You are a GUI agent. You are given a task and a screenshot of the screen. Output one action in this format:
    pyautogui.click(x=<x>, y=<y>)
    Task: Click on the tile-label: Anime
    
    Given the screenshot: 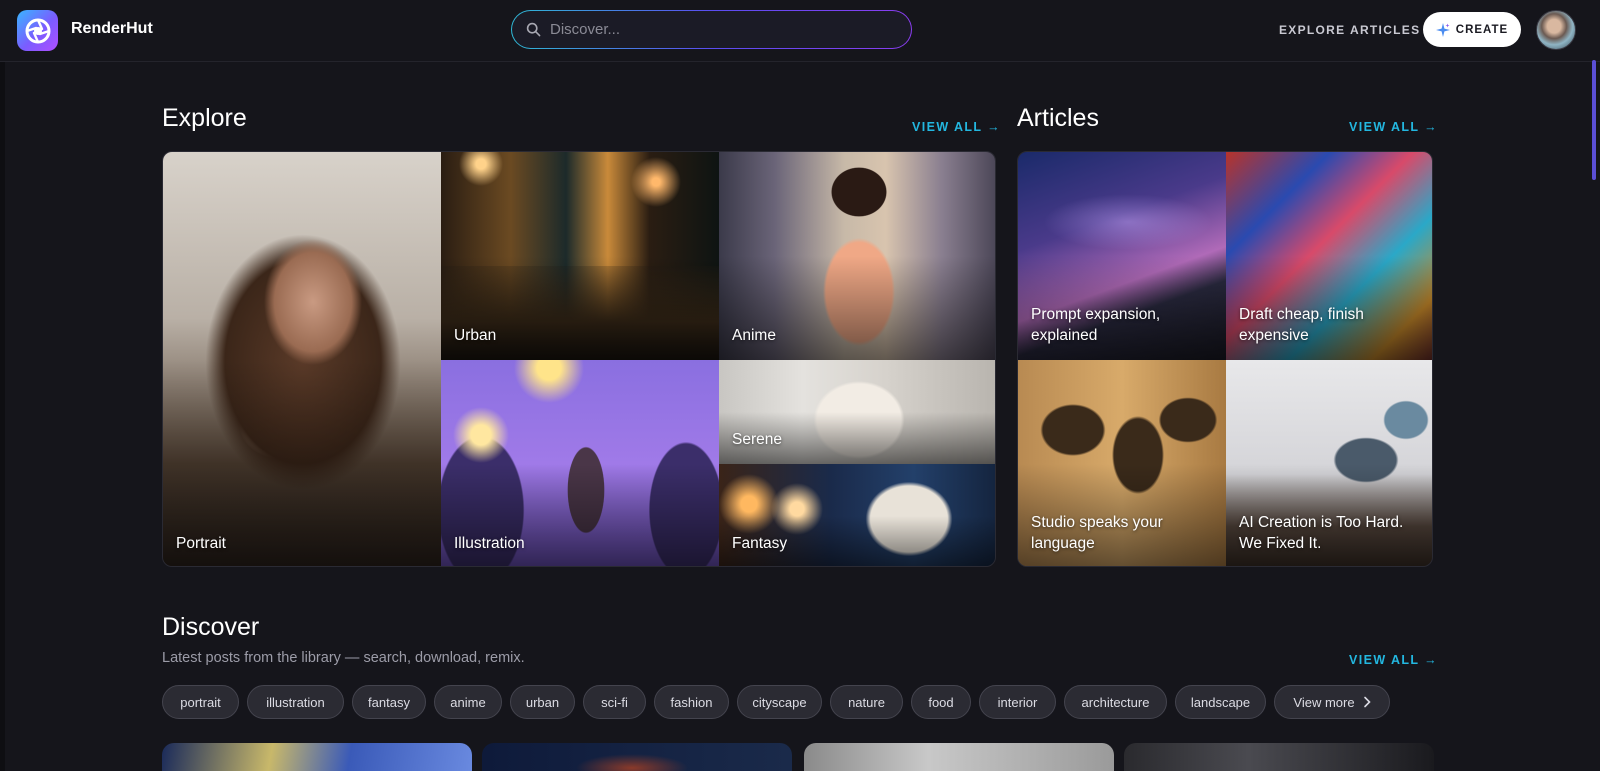 What is the action you would take?
    pyautogui.click(x=754, y=335)
    